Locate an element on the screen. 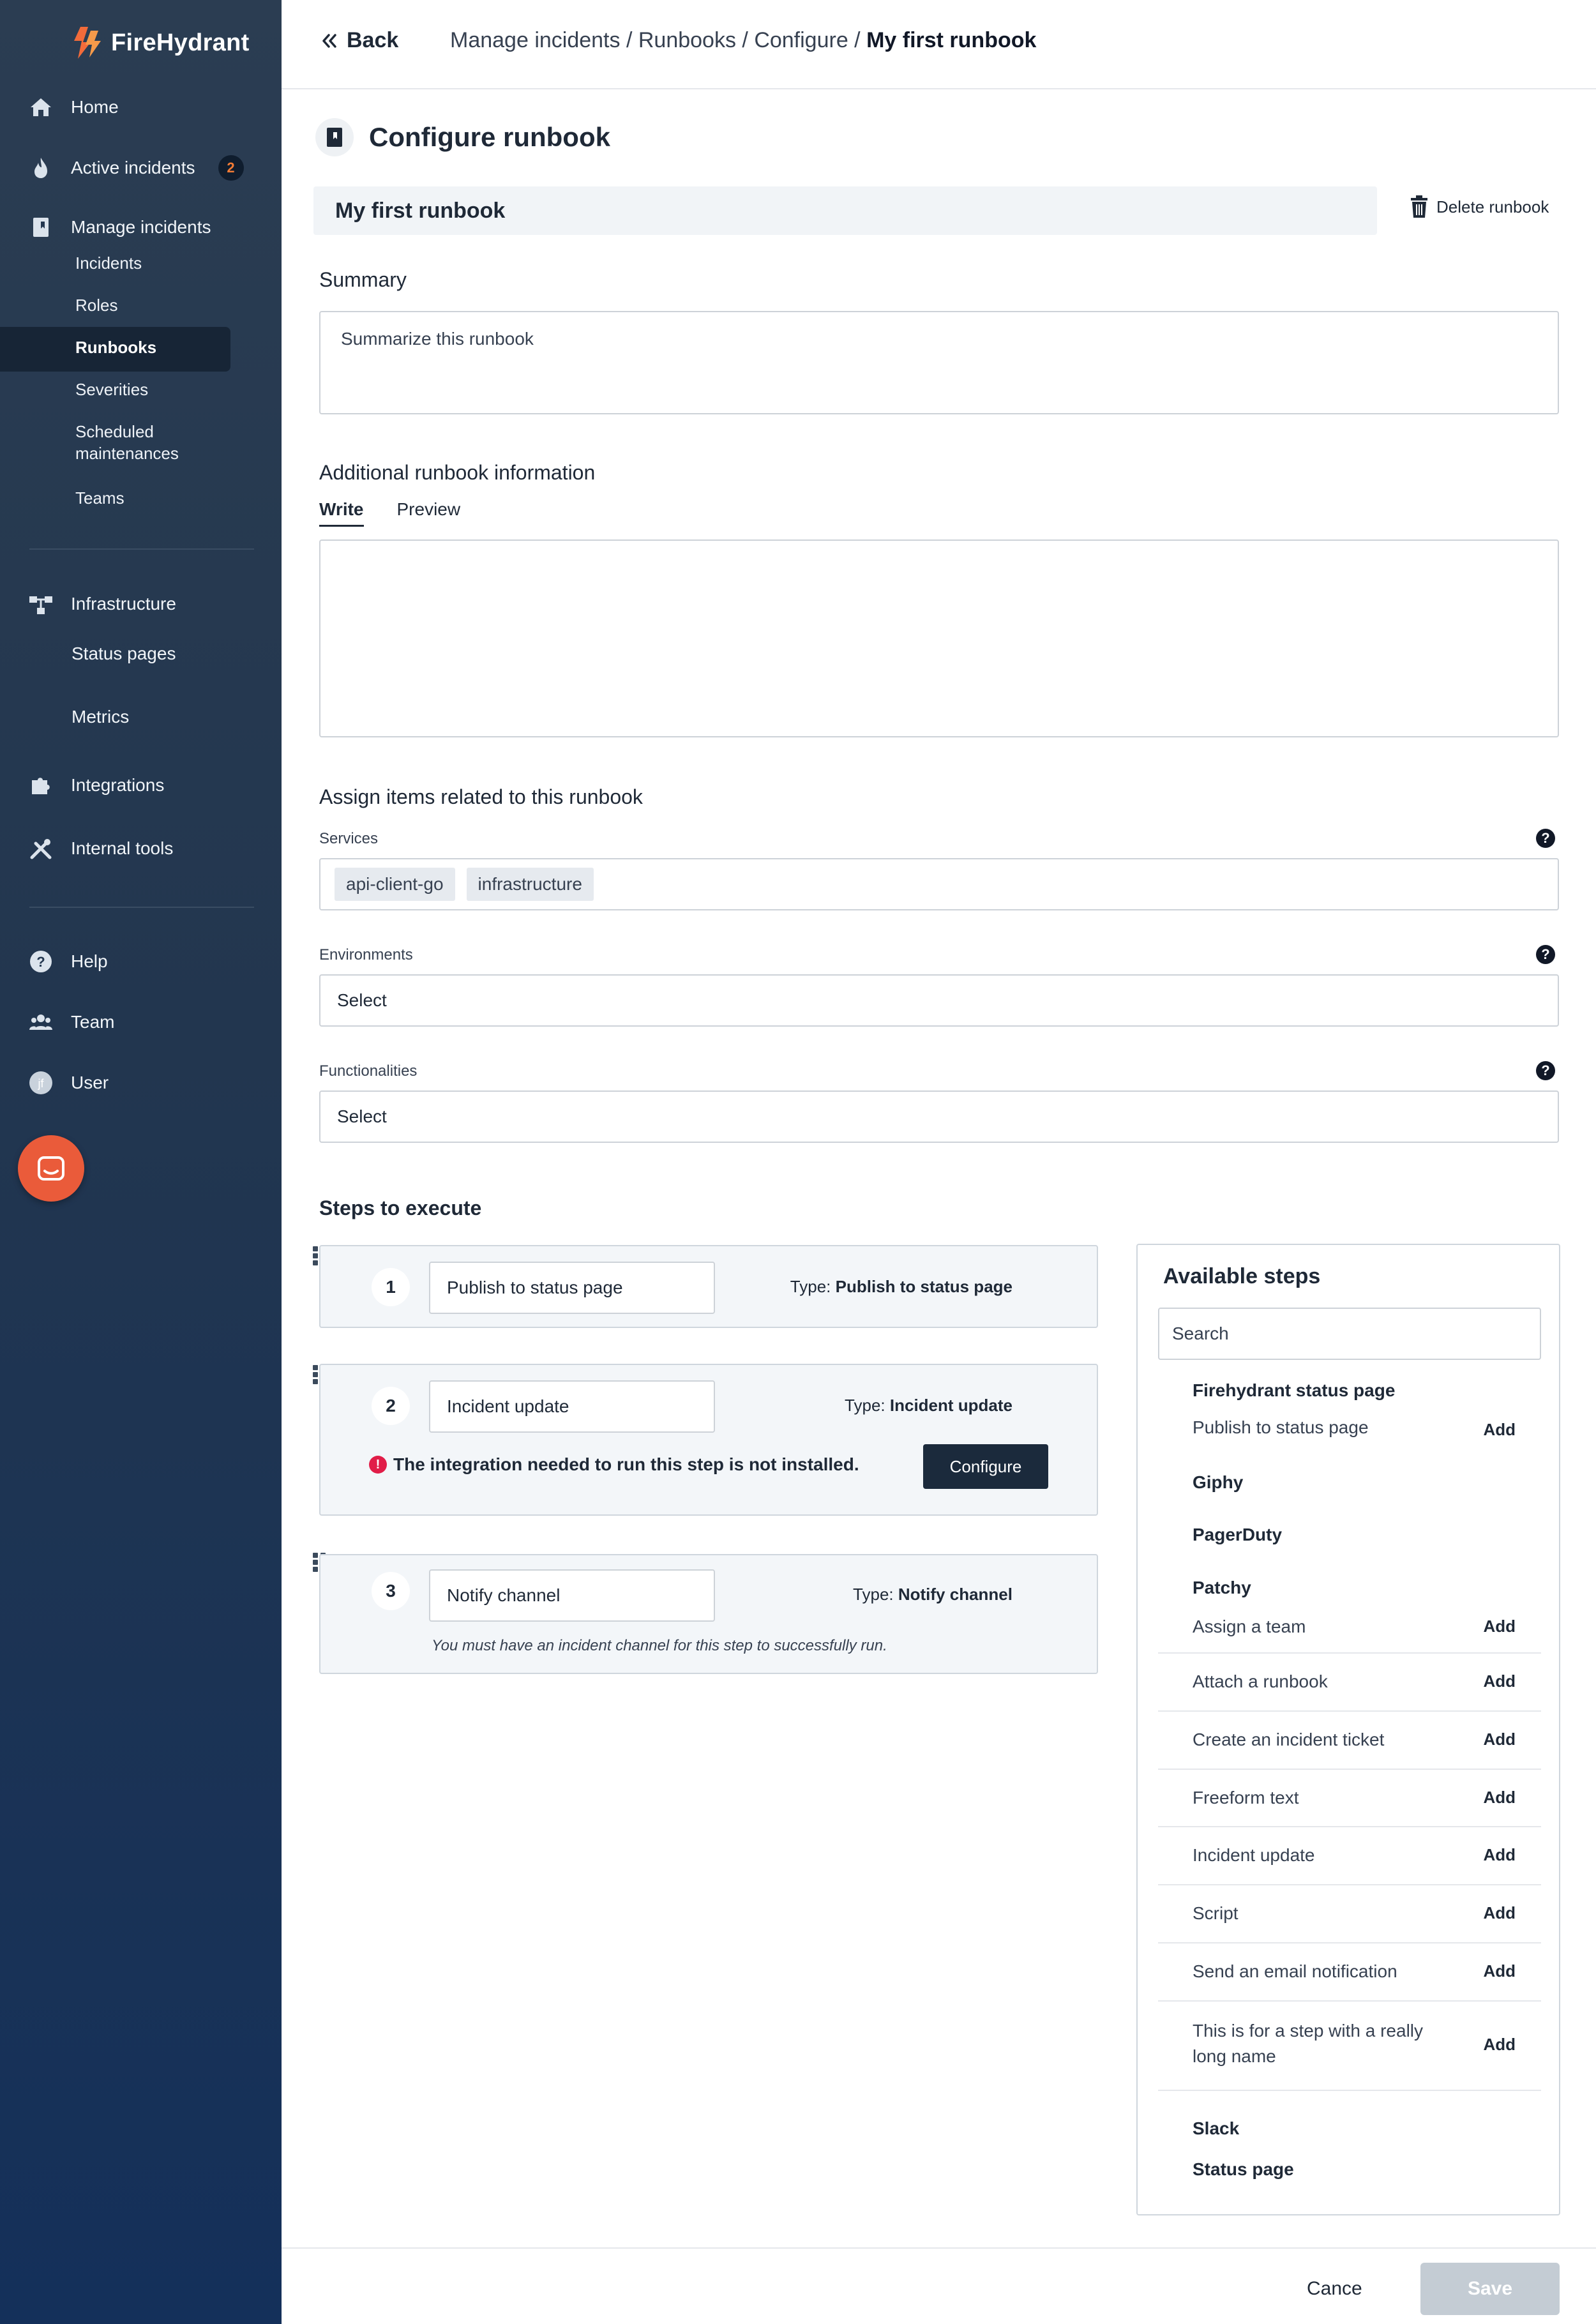 The height and width of the screenshot is (2324, 1596). additional-info-textarea is located at coordinates (939, 638).